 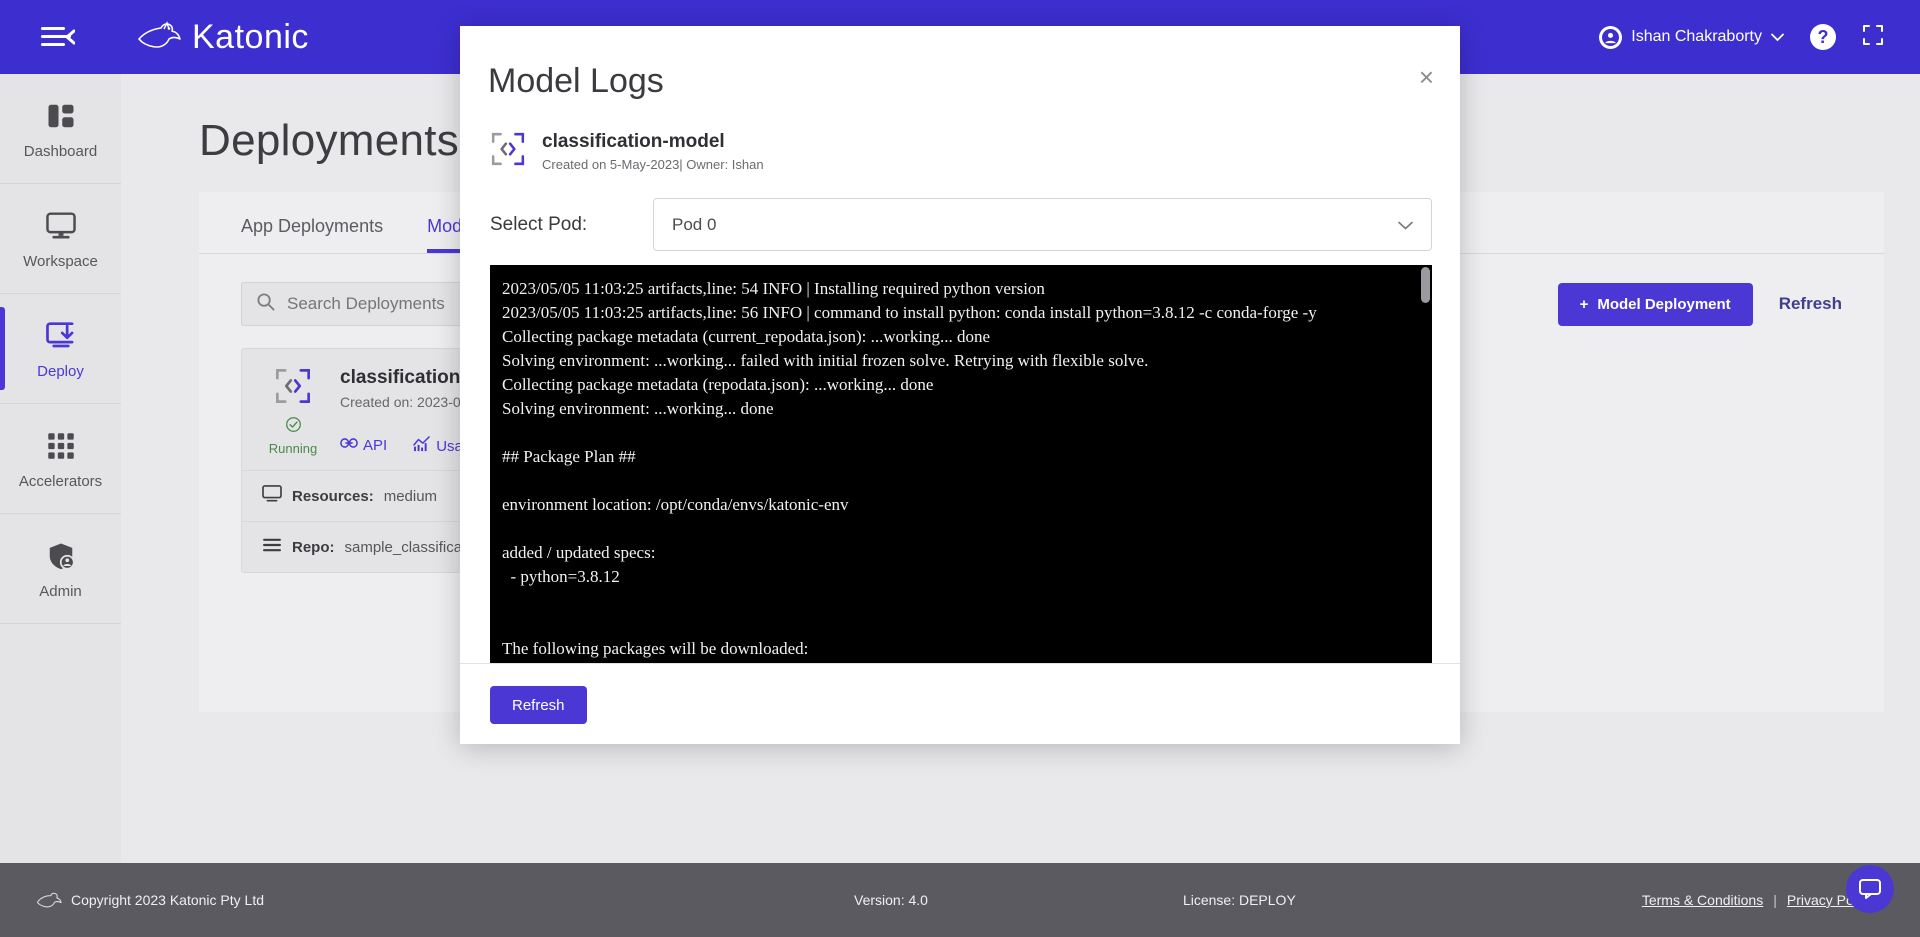 I want to click on modal-footer: Refresh, so click(x=960, y=704).